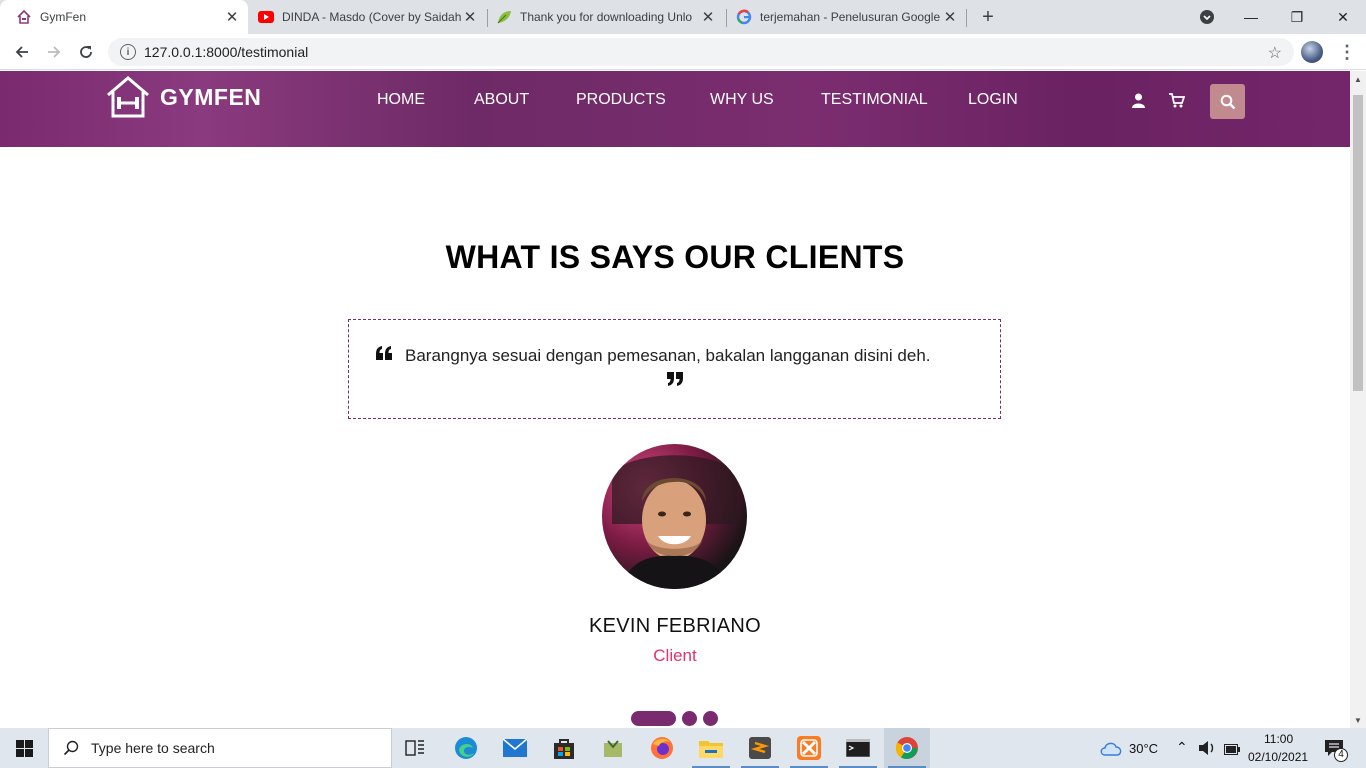  Describe the element at coordinates (1358, 720) in the screenshot. I see `scroll-down-icon: ▼` at that location.